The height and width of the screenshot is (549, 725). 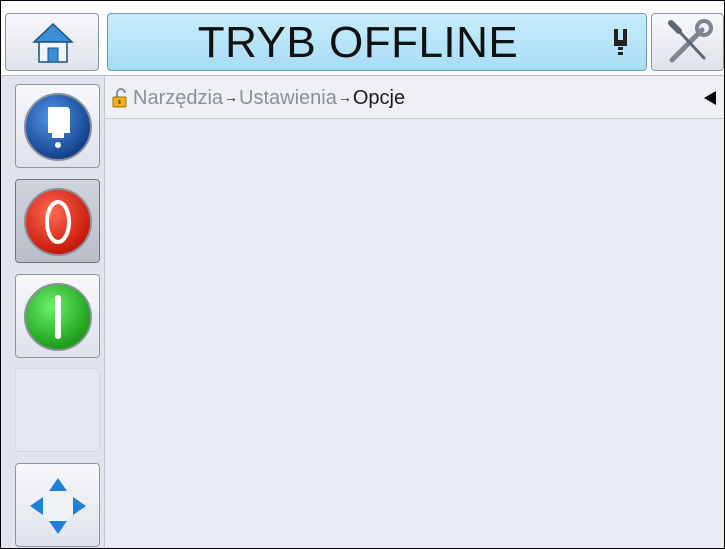 I want to click on breadcrumb: Narzędzia→Ustawienia→Opcje, so click(x=414, y=97).